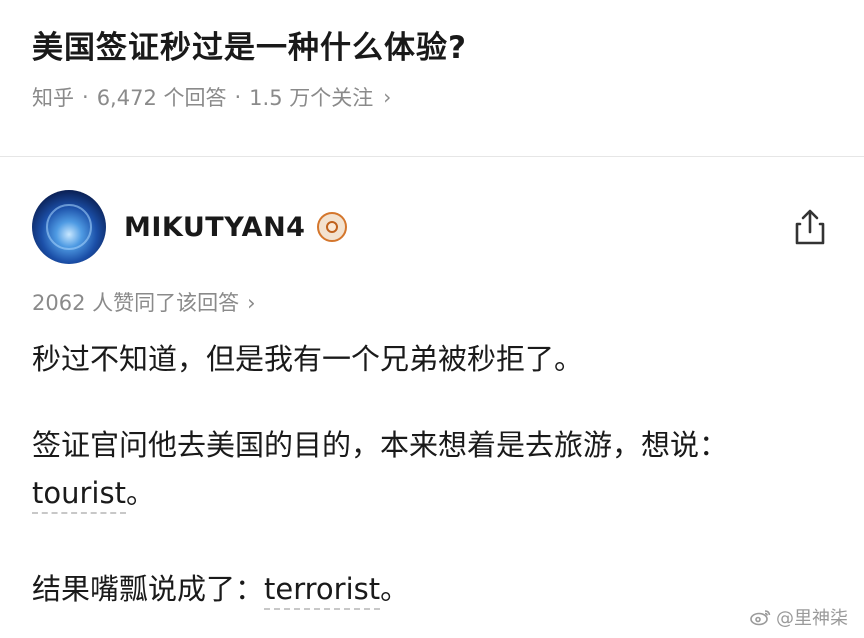 The height and width of the screenshot is (638, 864). What do you see at coordinates (432, 97) in the screenshot?
I see `question-meta: 知乎 · 6,472 个回答 · 1.5 万个关注 ›` at bounding box center [432, 97].